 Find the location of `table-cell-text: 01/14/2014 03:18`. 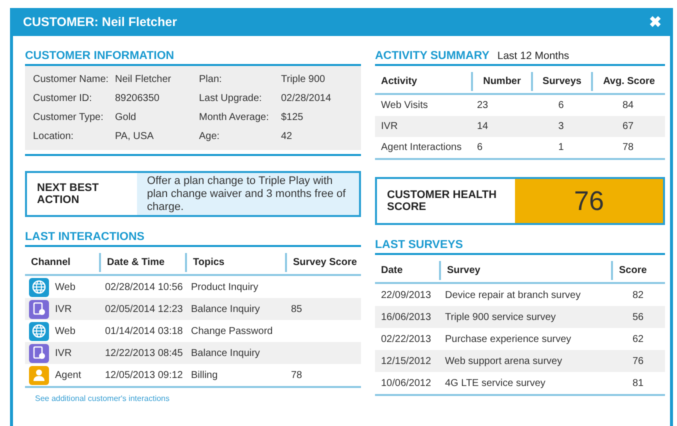

table-cell-text: 01/14/2014 03:18 is located at coordinates (144, 331).